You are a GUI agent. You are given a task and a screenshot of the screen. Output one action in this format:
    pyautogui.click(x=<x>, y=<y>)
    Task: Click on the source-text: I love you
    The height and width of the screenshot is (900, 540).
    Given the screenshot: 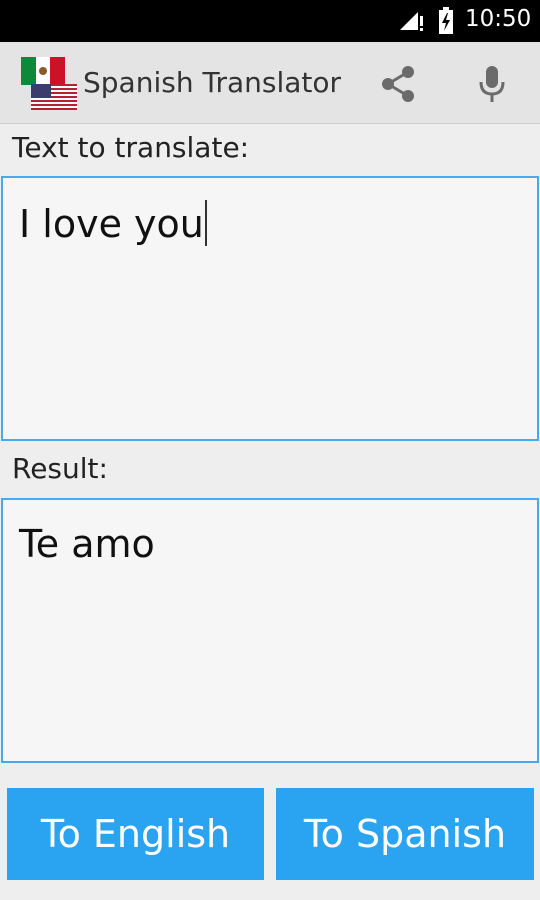 What is the action you would take?
    pyautogui.click(x=111, y=224)
    